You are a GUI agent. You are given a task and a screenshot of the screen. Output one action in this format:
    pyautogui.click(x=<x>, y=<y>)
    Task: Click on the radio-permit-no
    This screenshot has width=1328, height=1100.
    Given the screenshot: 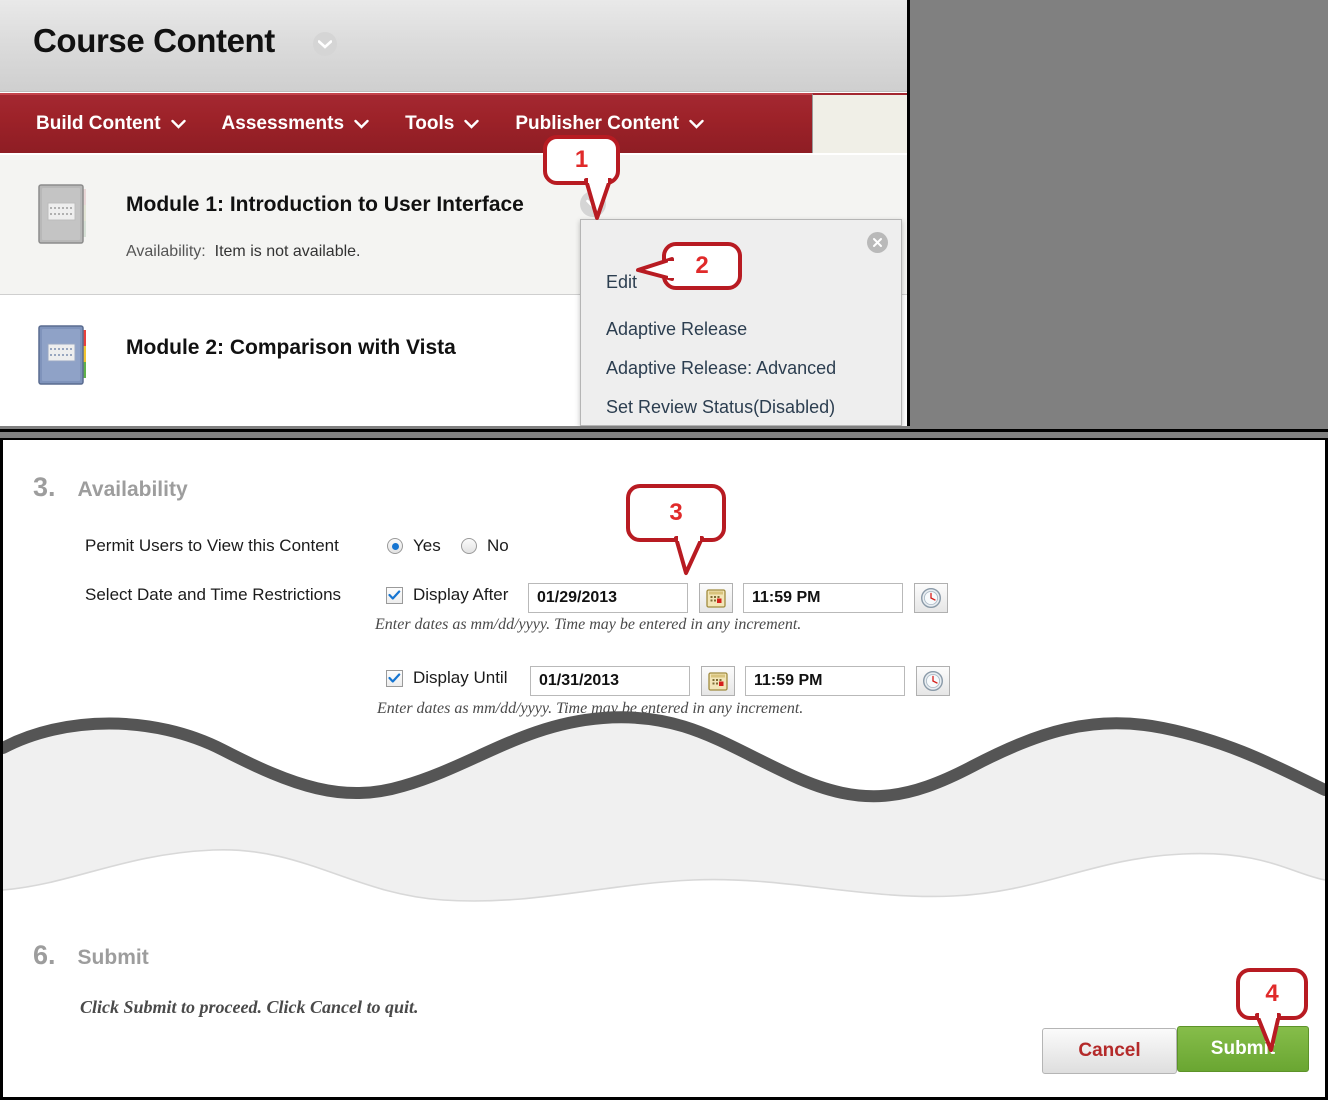 What is the action you would take?
    pyautogui.click(x=469, y=546)
    